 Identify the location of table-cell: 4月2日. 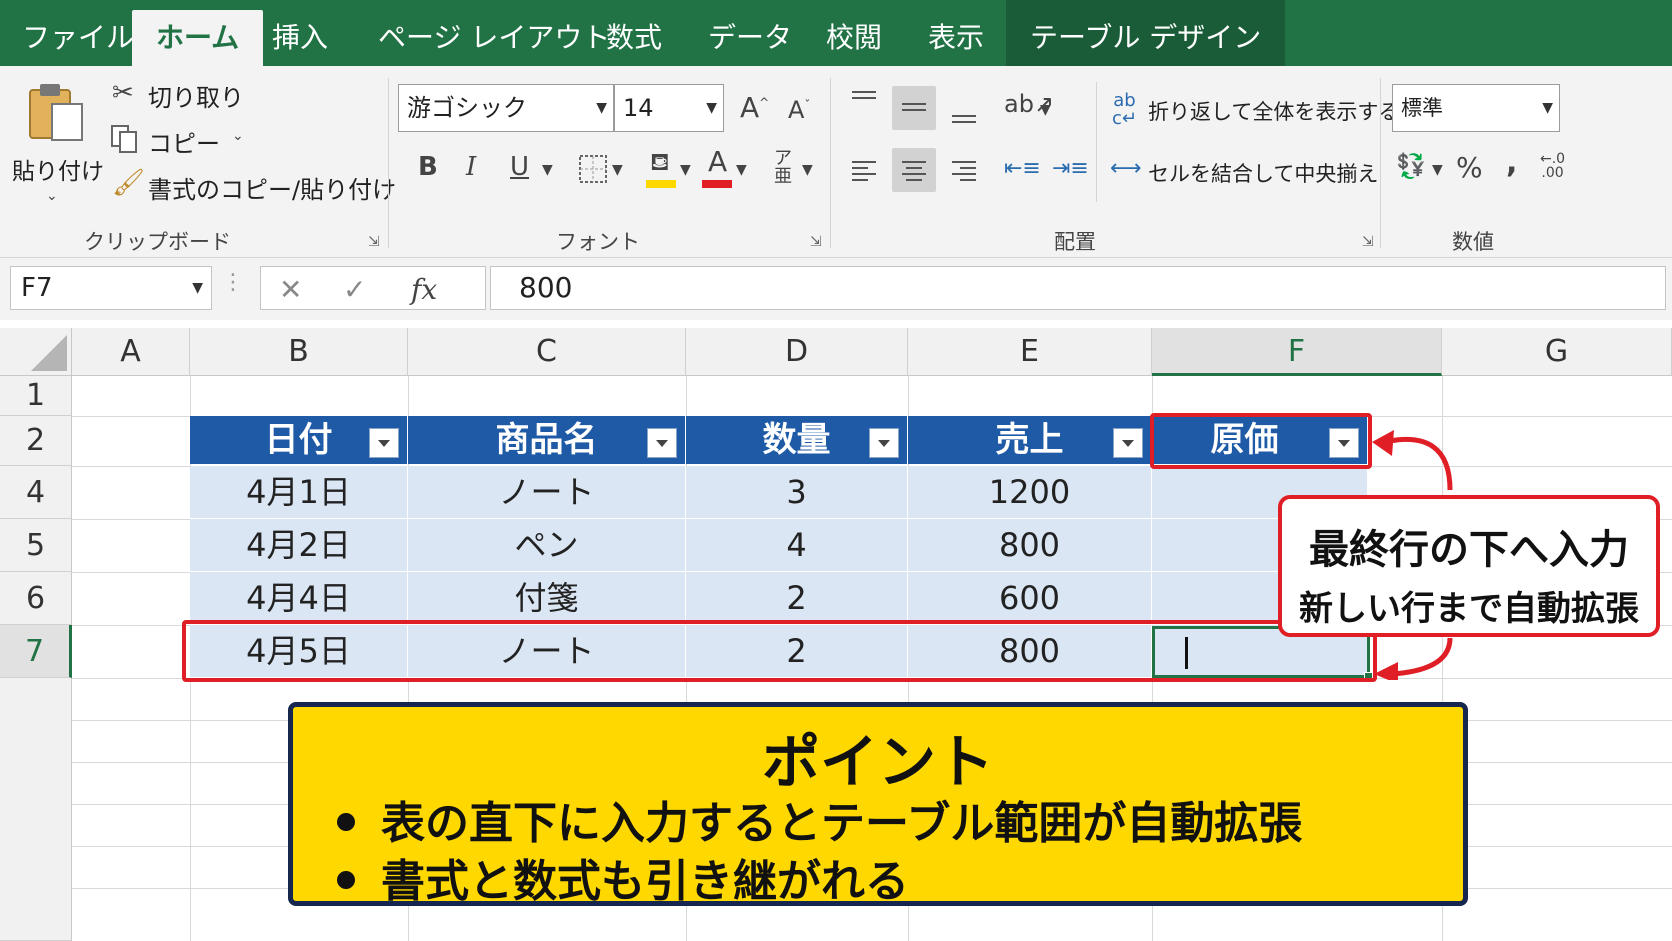
(299, 545).